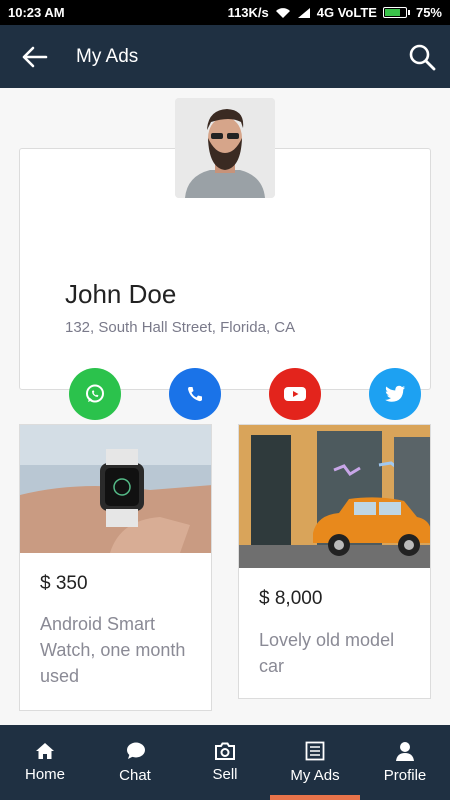 The image size is (450, 800). I want to click on ad-card: $ 8,000 Lovely old model car, so click(334, 561).